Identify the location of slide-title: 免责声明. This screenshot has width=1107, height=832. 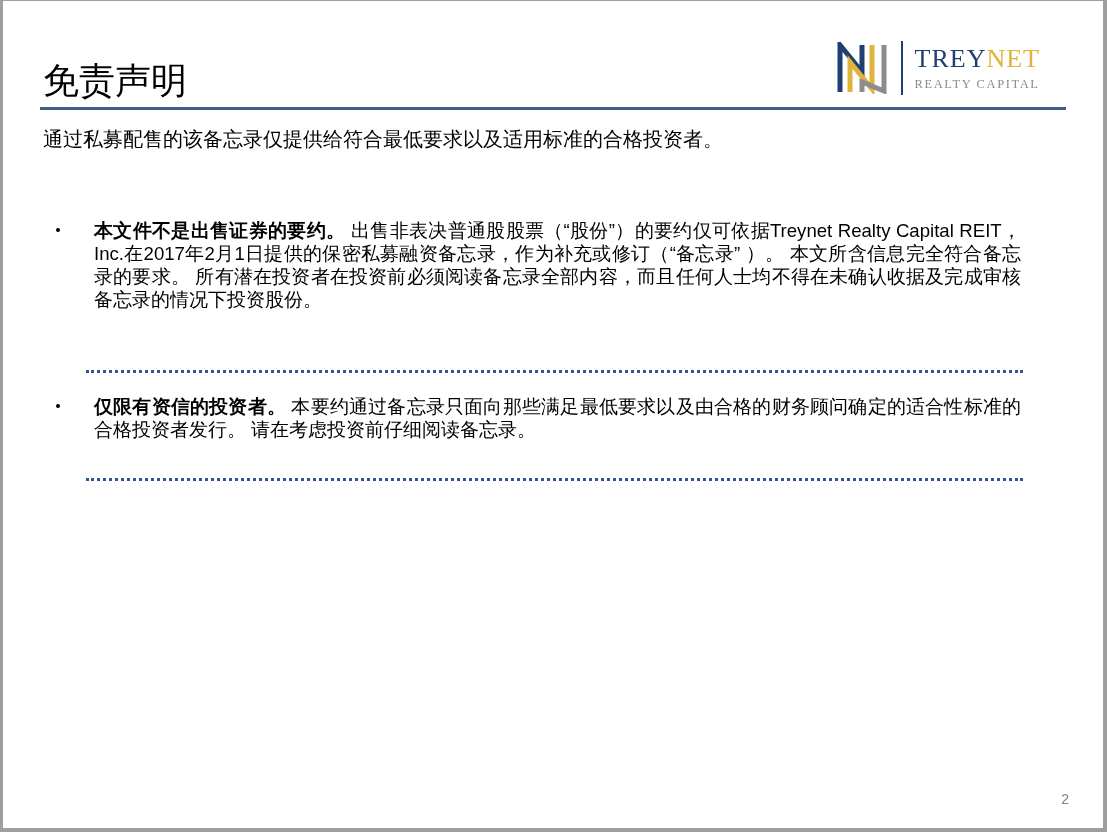
(115, 83).